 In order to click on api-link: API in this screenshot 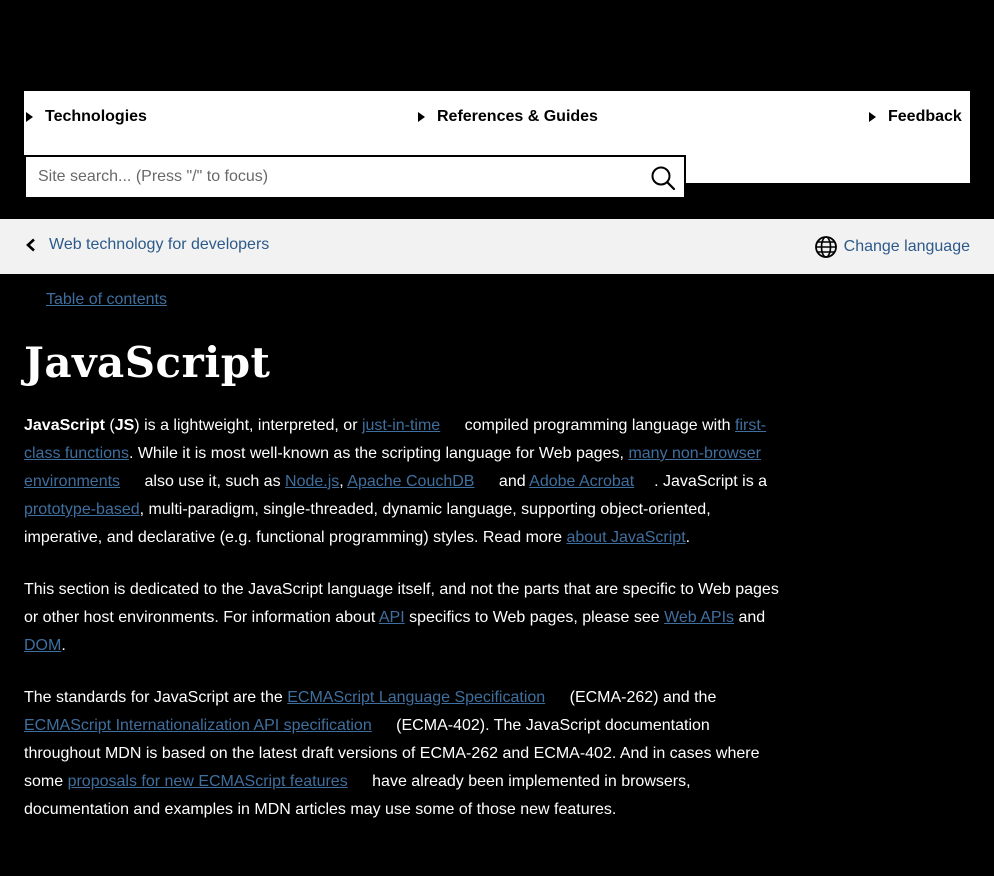, I will do `click(392, 617)`.